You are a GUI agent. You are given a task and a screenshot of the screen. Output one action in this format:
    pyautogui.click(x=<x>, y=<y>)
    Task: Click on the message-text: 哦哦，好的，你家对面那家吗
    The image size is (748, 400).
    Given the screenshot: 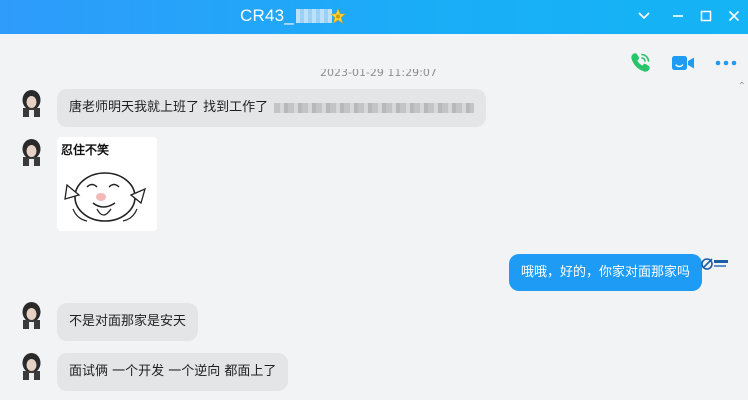 What is the action you would take?
    pyautogui.click(x=606, y=272)
    